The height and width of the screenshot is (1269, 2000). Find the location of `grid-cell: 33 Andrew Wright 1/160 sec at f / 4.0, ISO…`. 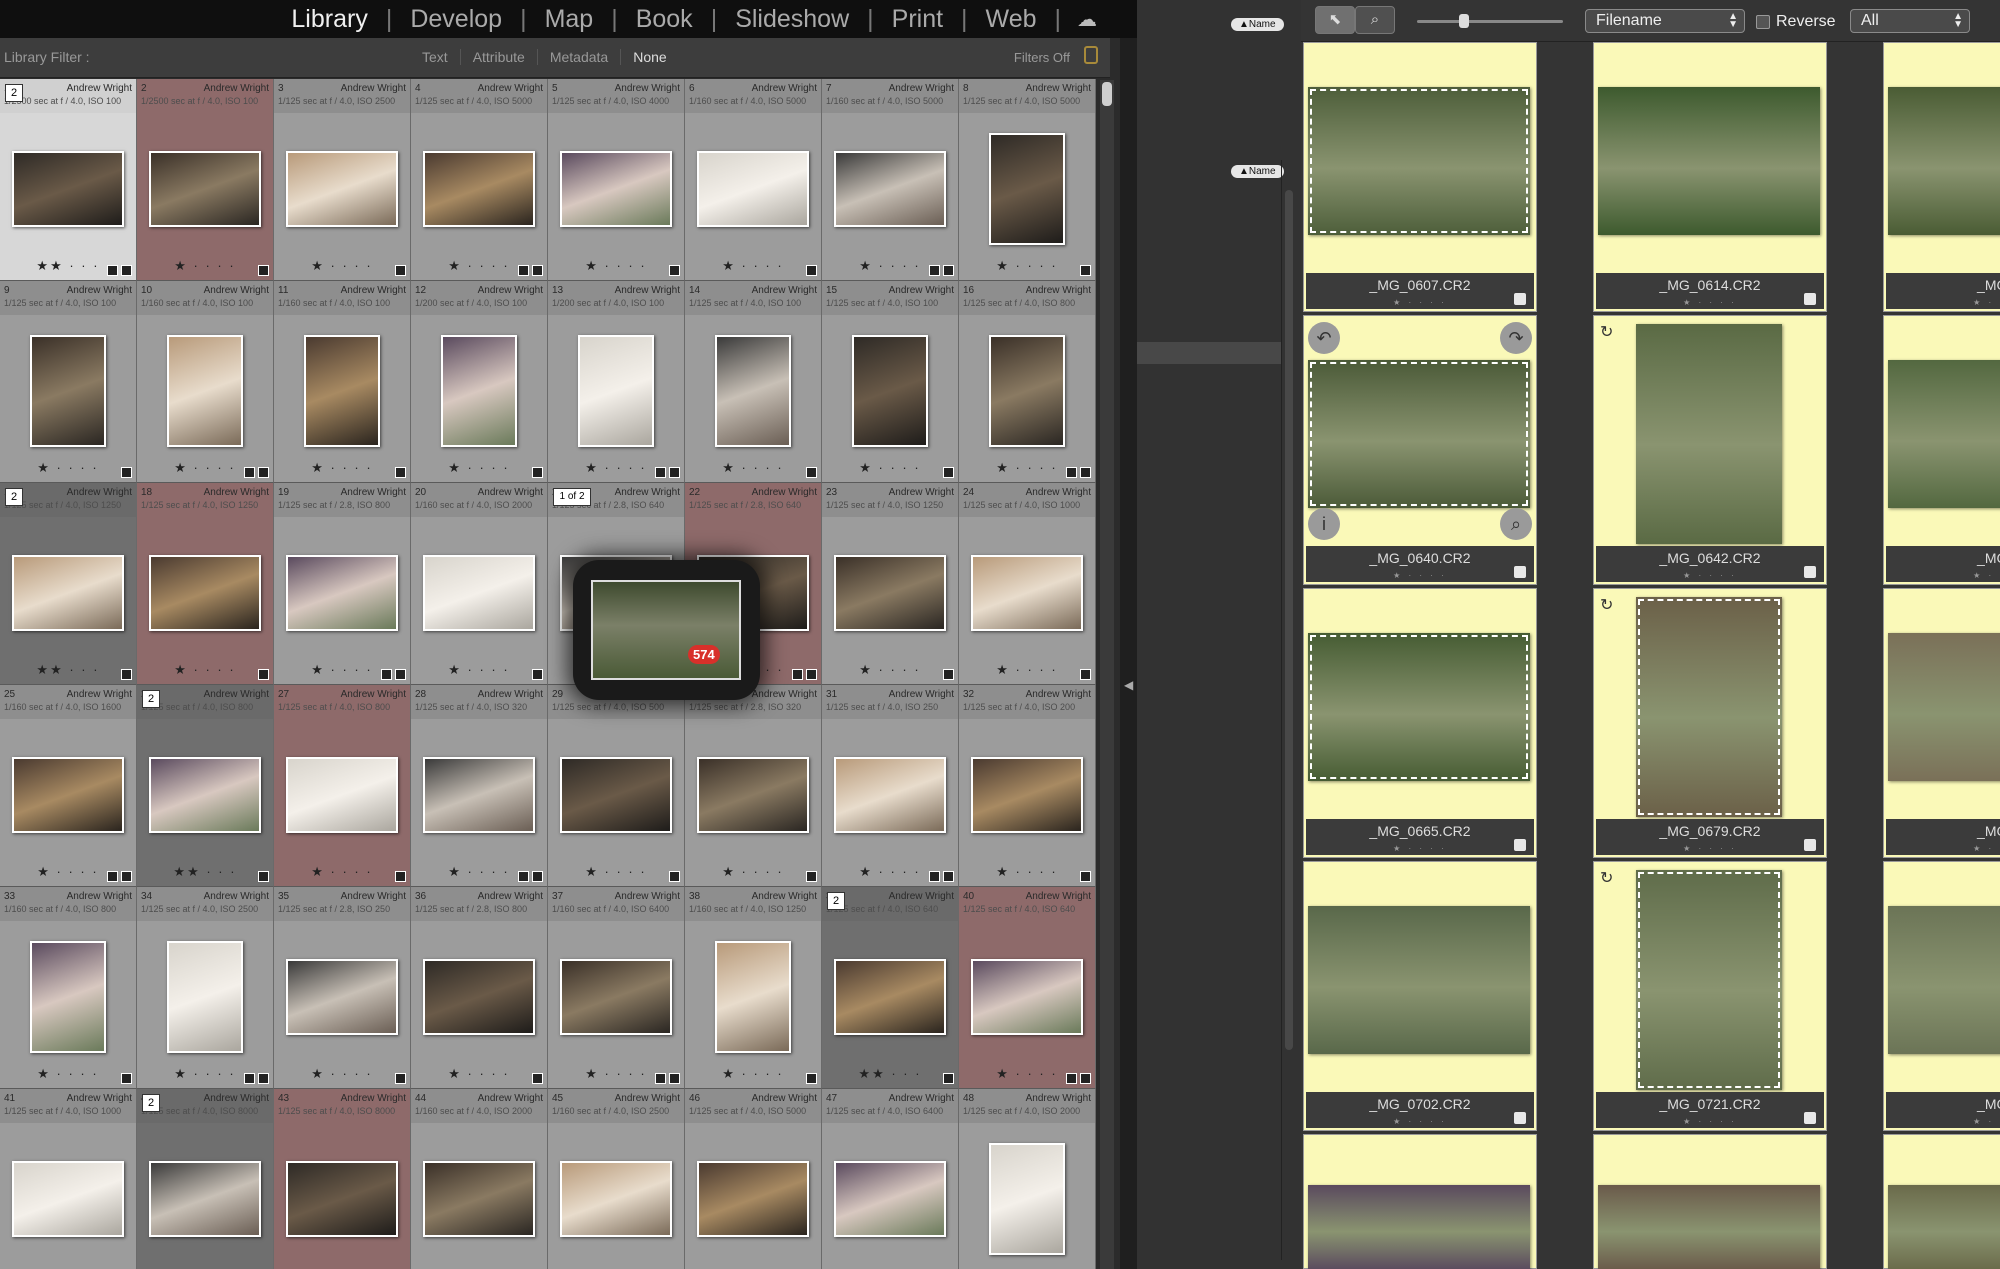

grid-cell: 33 Andrew Wright 1/160 sec at f / 4.0, ISO… is located at coordinates (68, 988).